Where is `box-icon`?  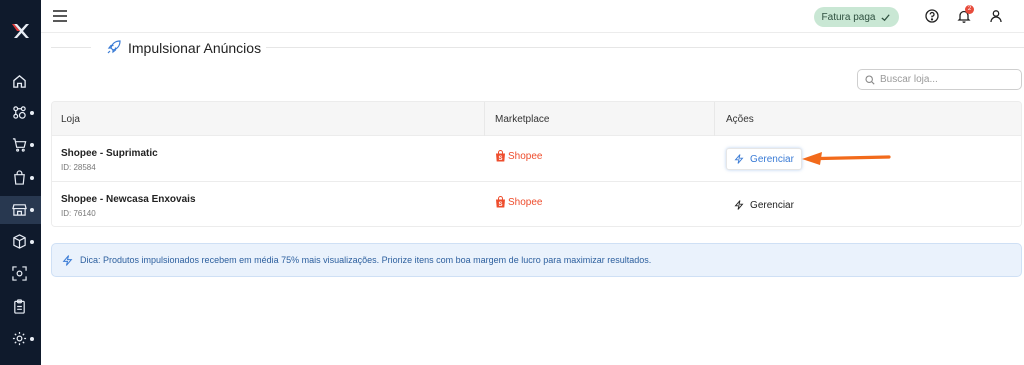 box-icon is located at coordinates (19, 241).